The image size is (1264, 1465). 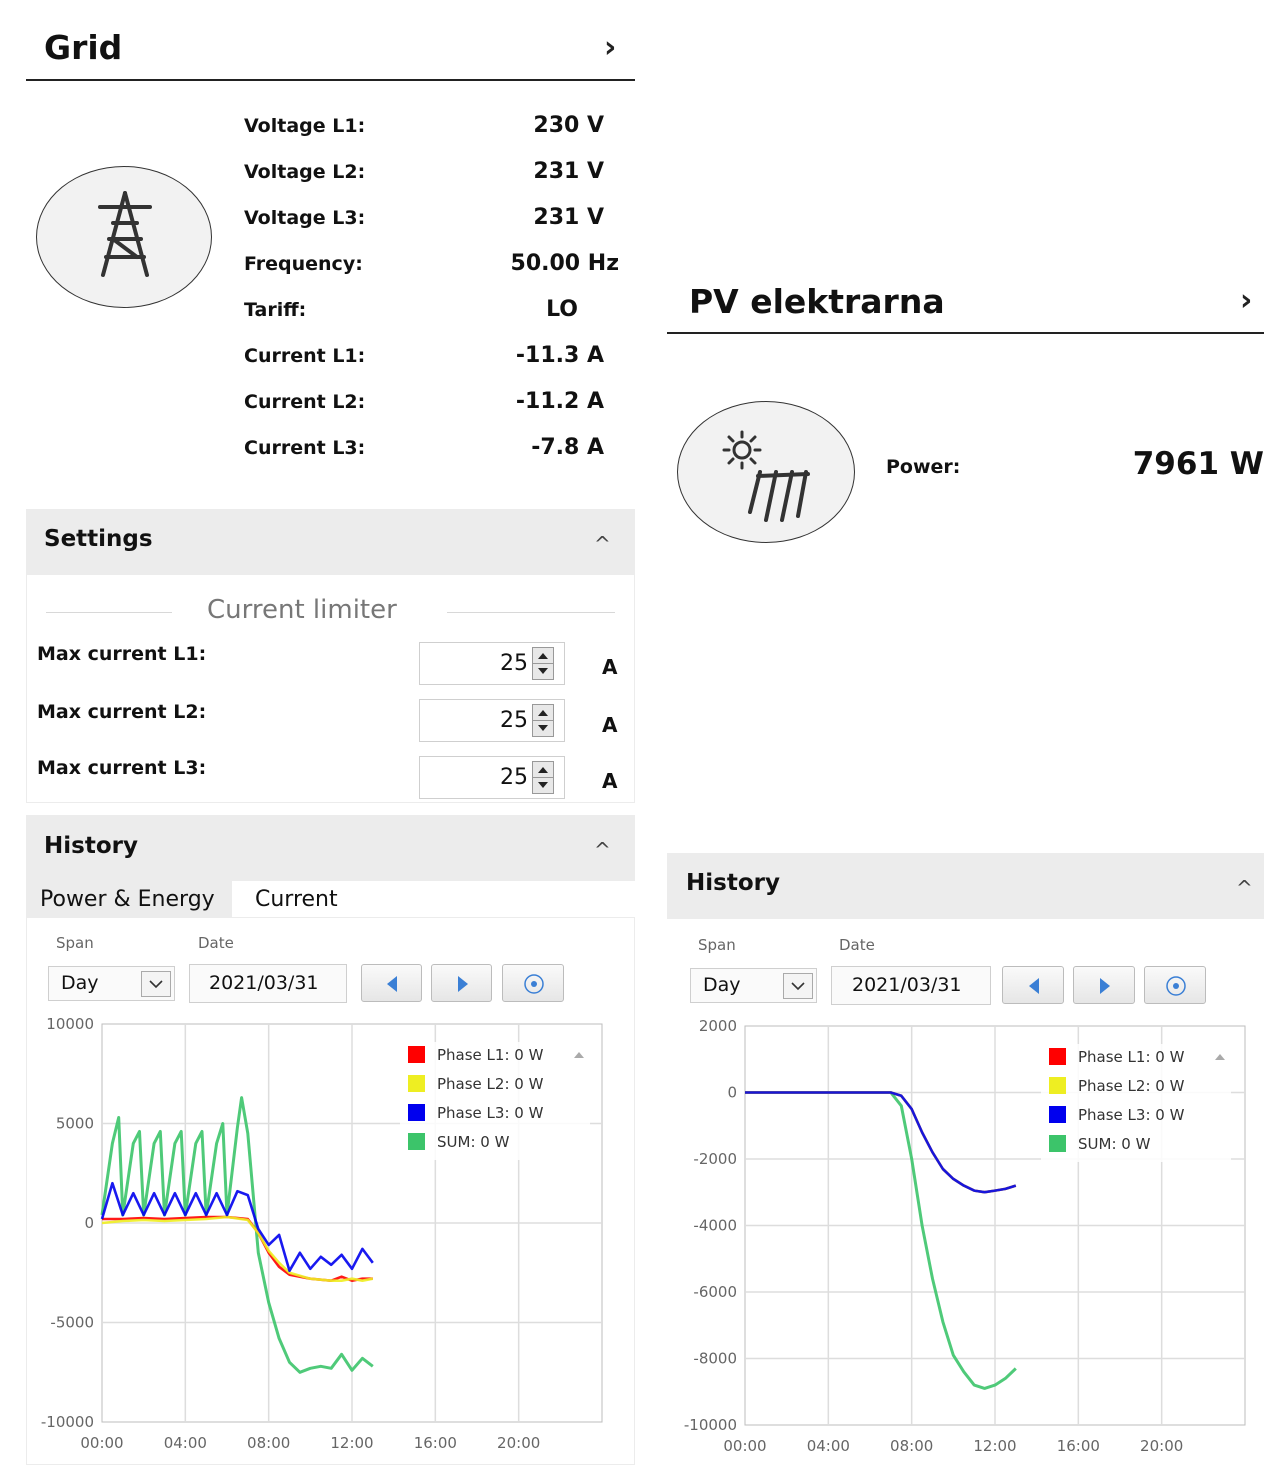 What do you see at coordinates (83, 47) in the screenshot?
I see `grid-title: Grid` at bounding box center [83, 47].